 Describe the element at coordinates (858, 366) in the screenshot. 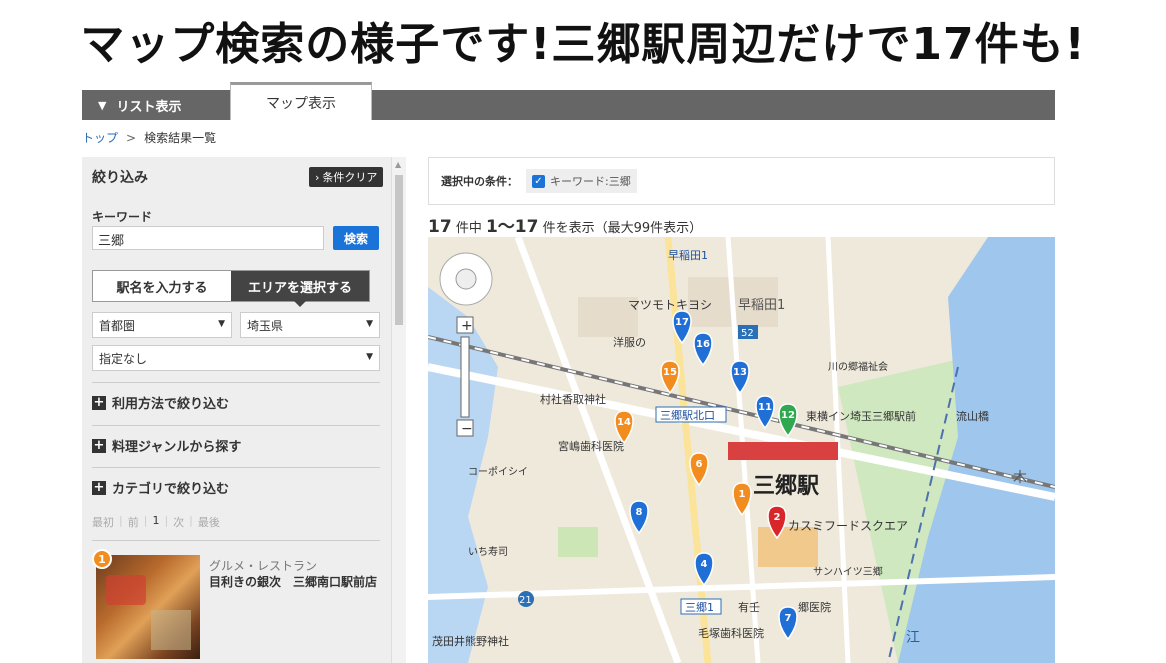

I see `map-label: 川の郷福祉会` at that location.